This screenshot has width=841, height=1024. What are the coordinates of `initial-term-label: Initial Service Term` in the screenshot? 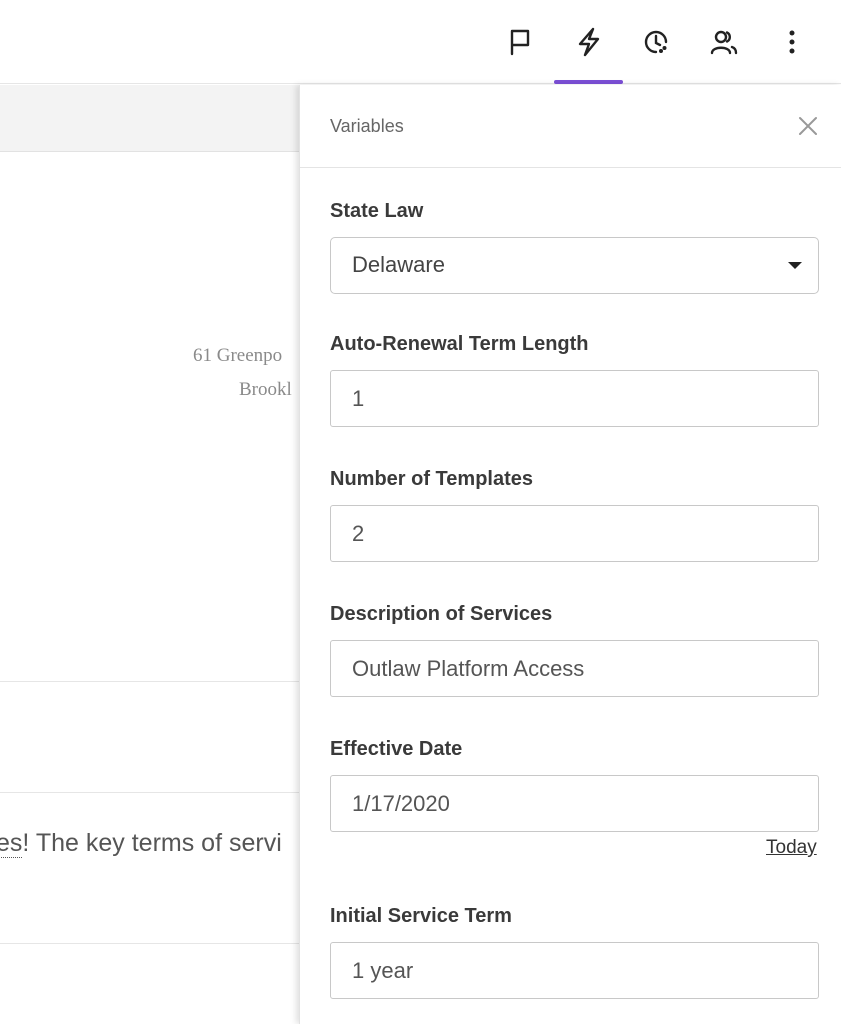 It's located at (421, 916).